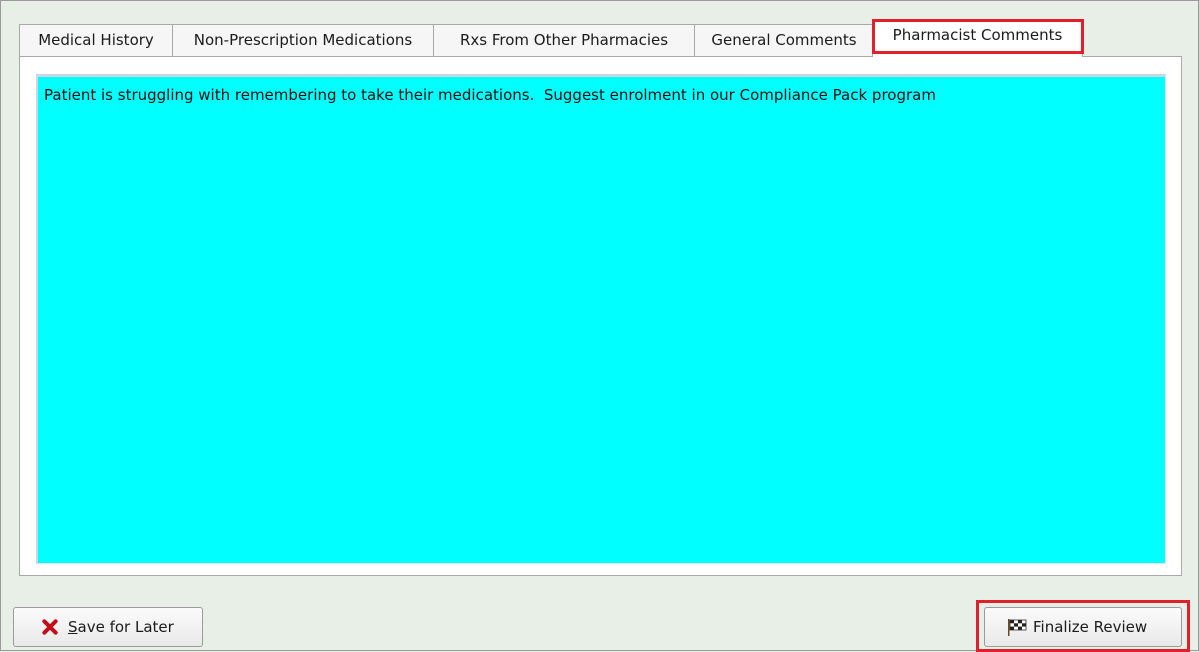 Image resolution: width=1199 pixels, height=652 pixels. I want to click on close-x-icon, so click(50, 627).